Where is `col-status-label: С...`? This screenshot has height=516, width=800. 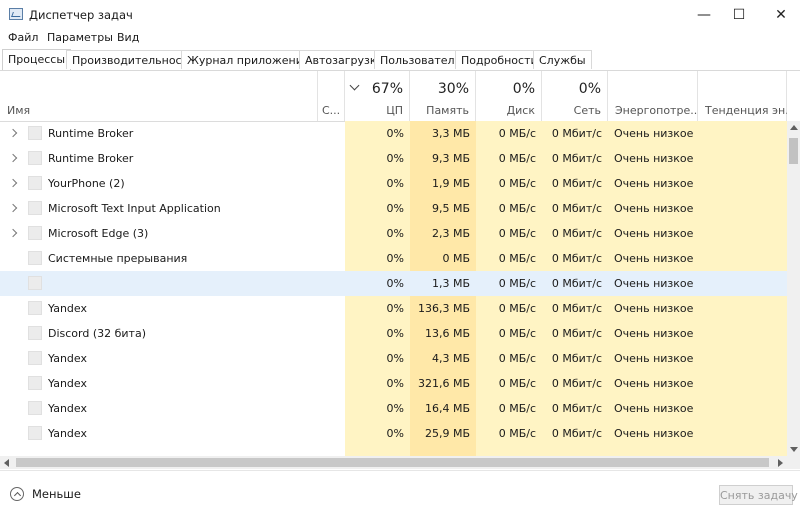
col-status-label: С... is located at coordinates (331, 110).